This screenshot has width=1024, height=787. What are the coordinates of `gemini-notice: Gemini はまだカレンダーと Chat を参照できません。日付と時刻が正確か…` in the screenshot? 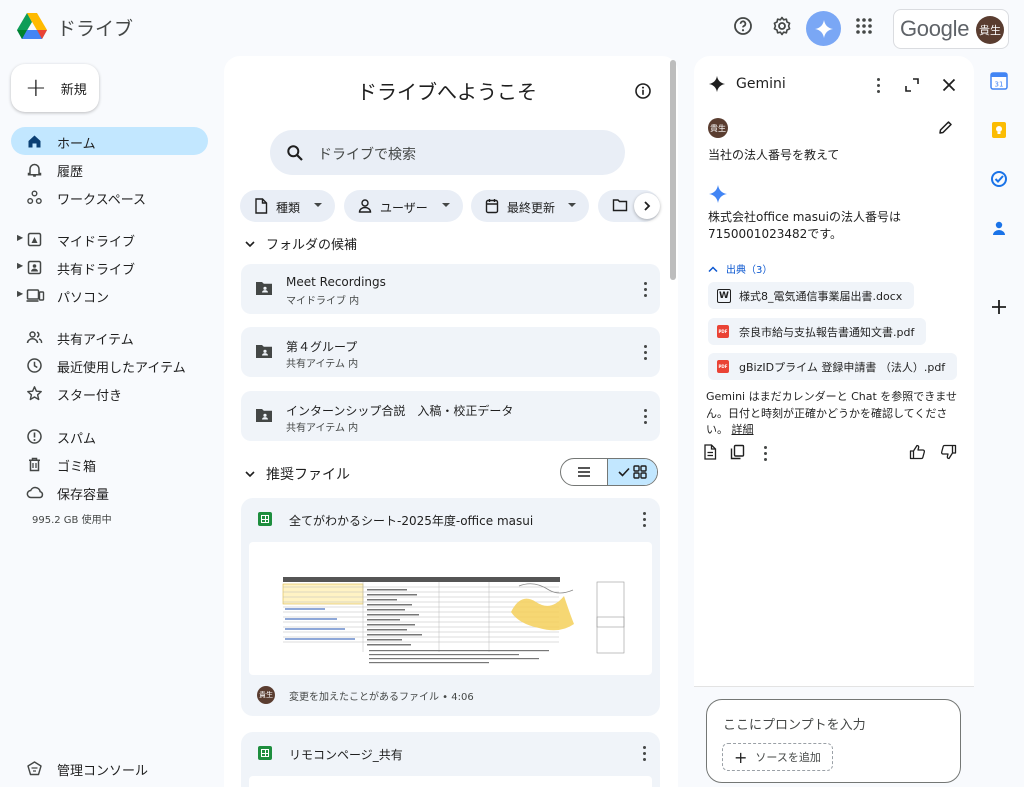 It's located at (831, 413).